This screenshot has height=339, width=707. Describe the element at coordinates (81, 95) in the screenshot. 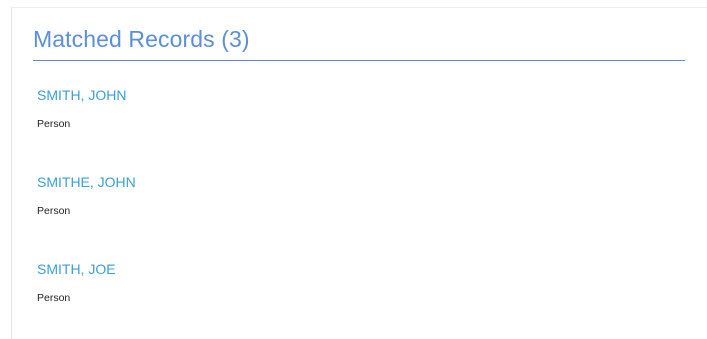

I see `record-name-link: SMITH, JOHN` at that location.